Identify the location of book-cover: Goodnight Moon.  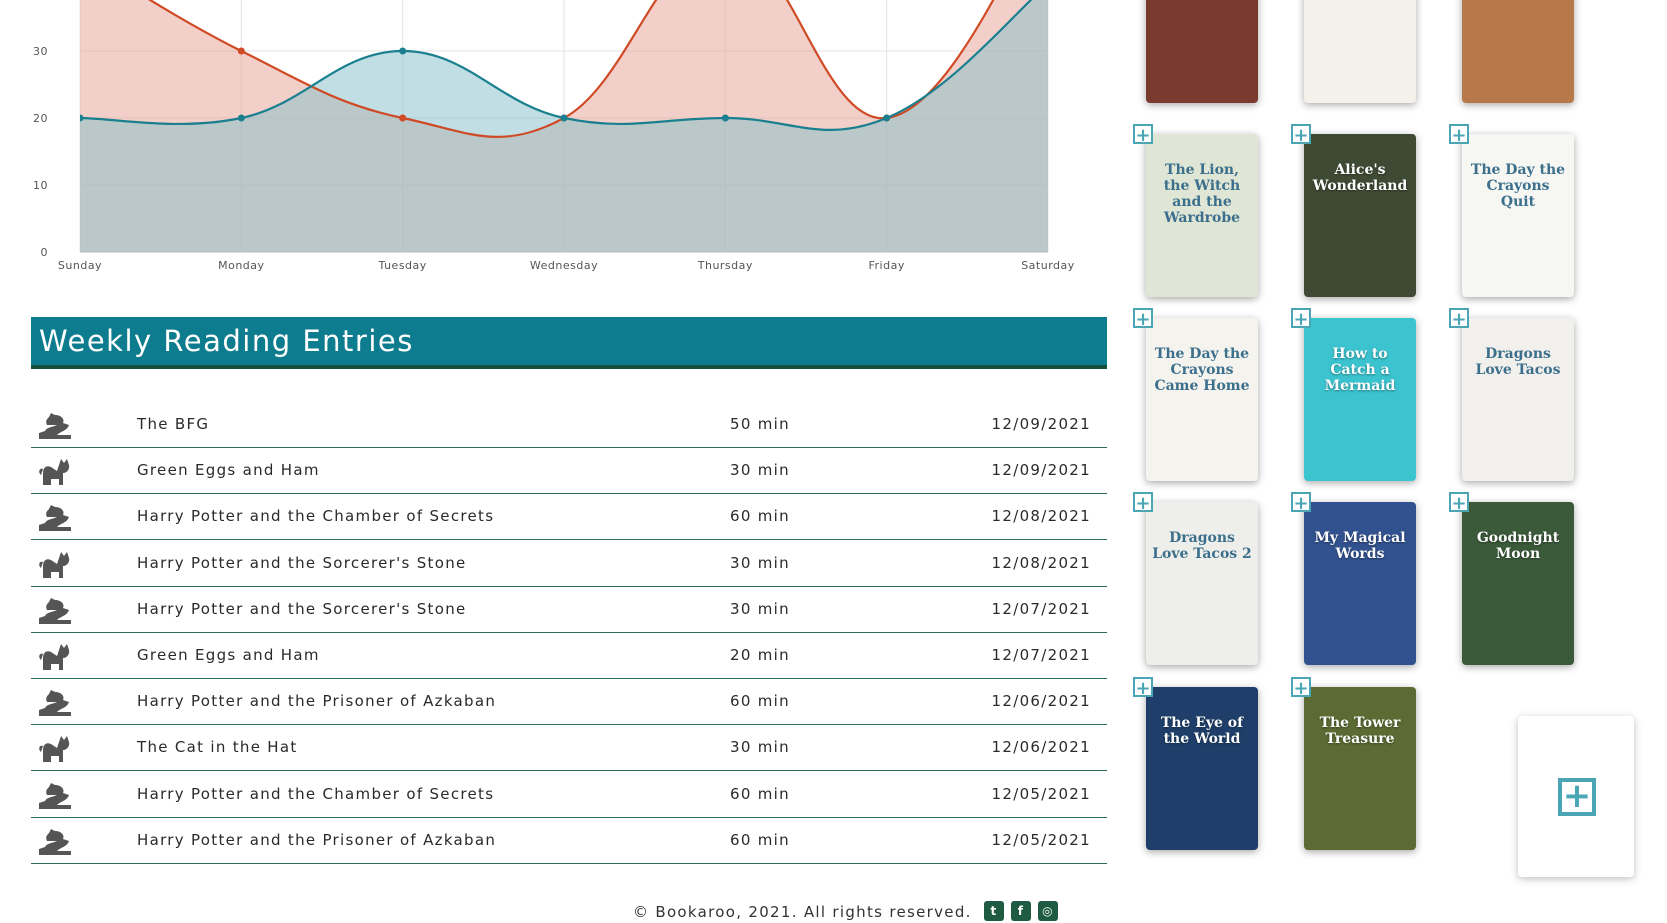
(1518, 583).